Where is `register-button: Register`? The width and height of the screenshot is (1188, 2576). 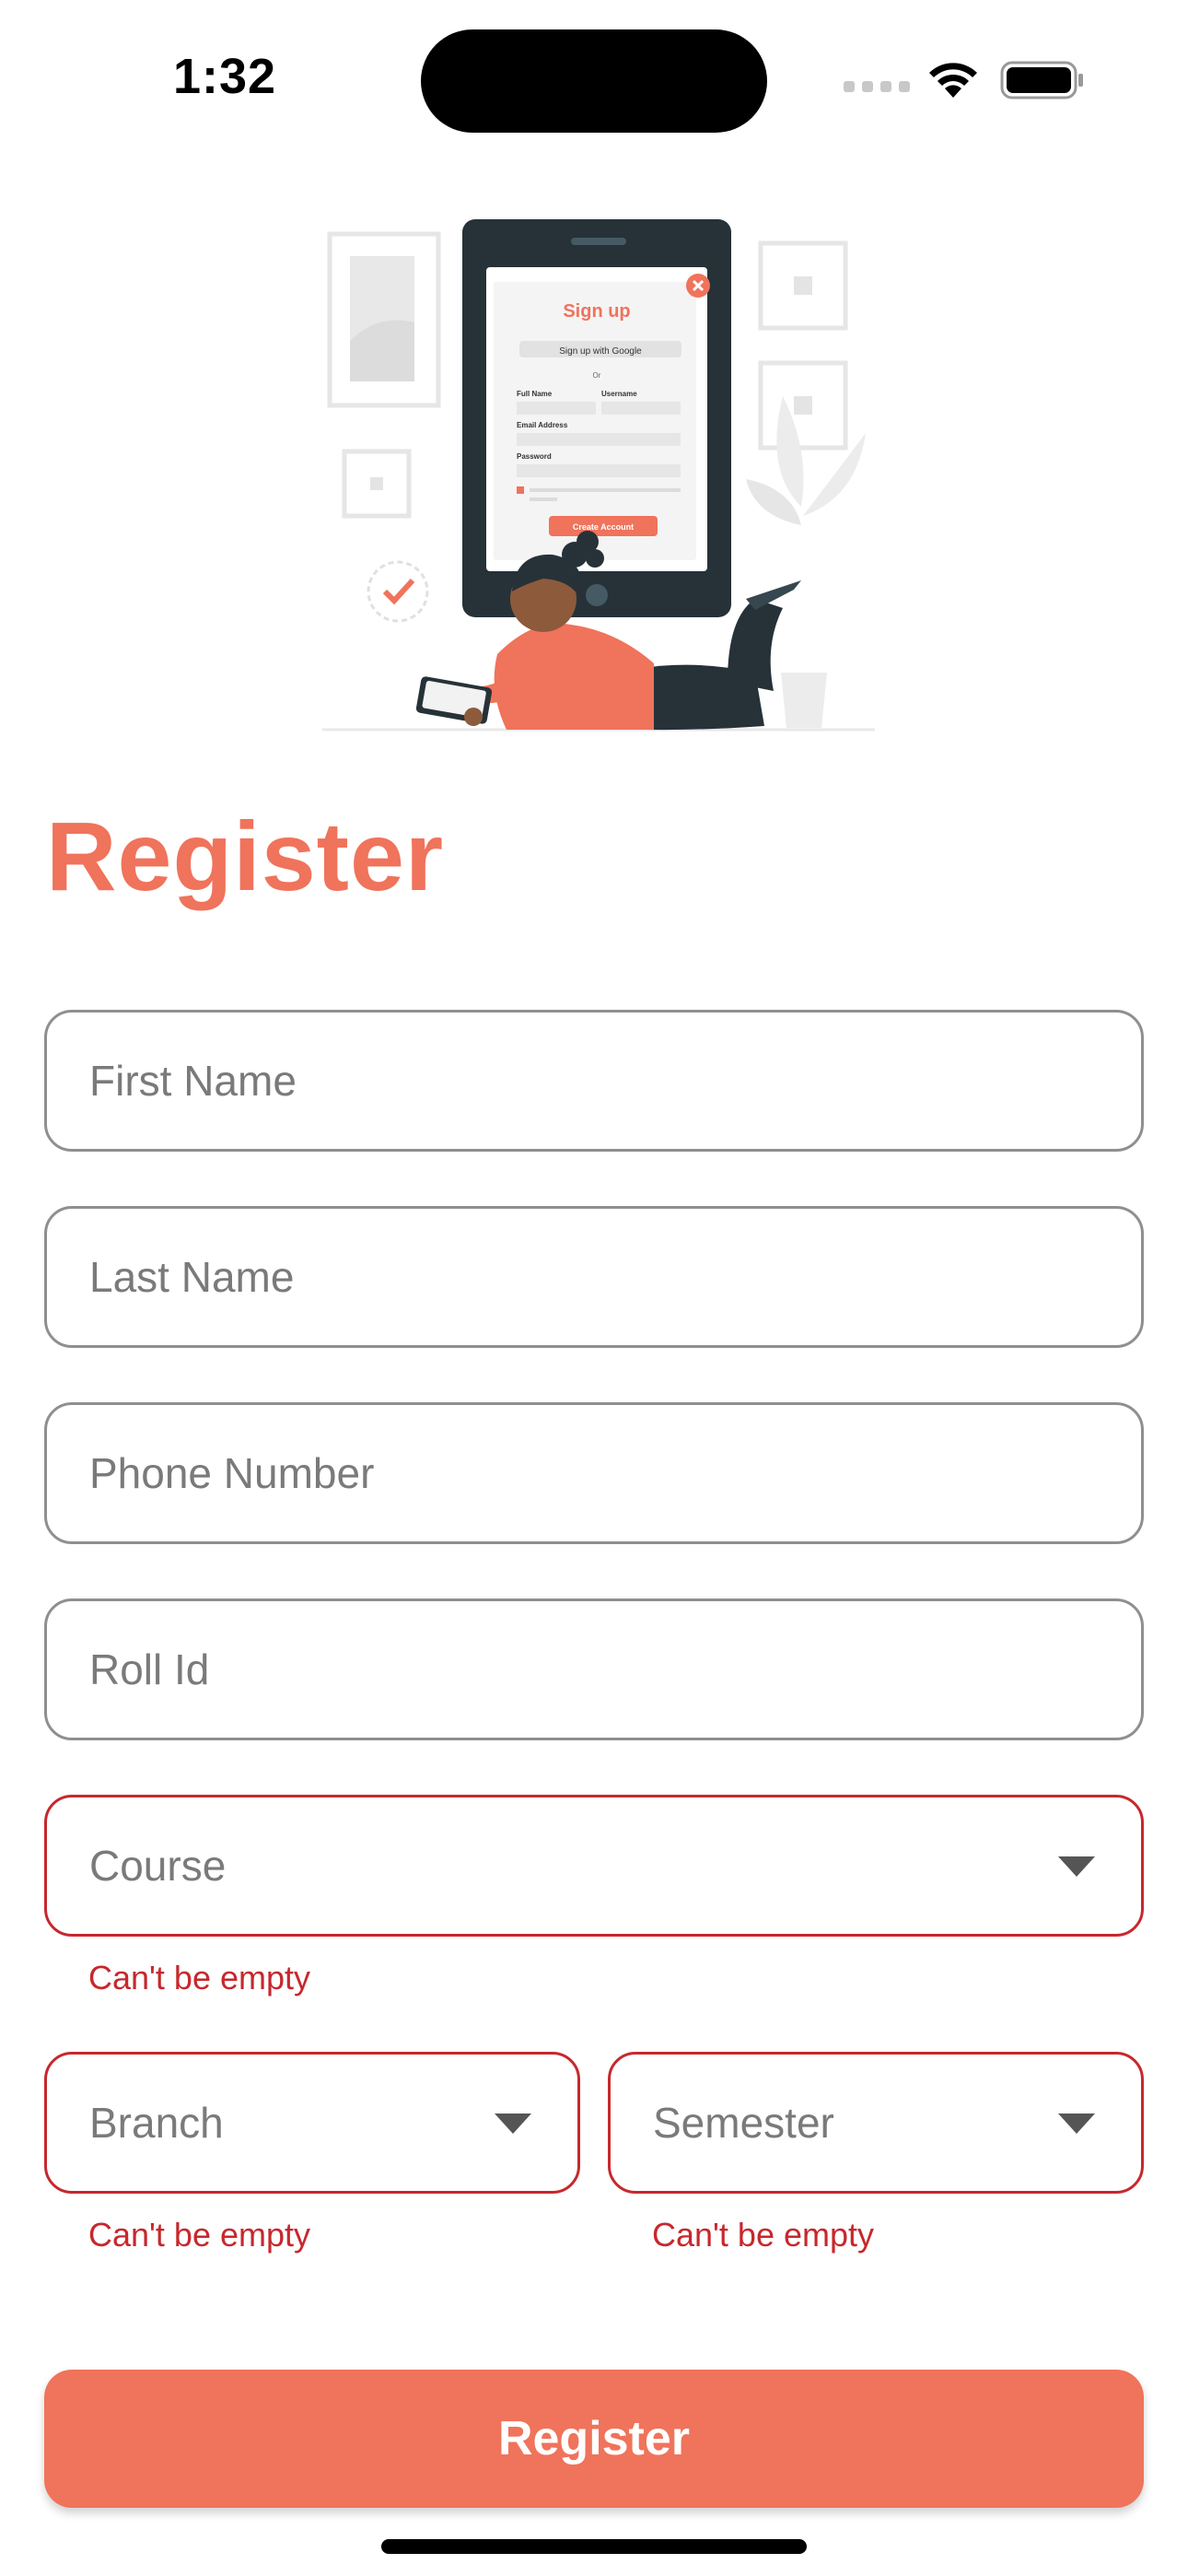 register-button: Register is located at coordinates (594, 2439).